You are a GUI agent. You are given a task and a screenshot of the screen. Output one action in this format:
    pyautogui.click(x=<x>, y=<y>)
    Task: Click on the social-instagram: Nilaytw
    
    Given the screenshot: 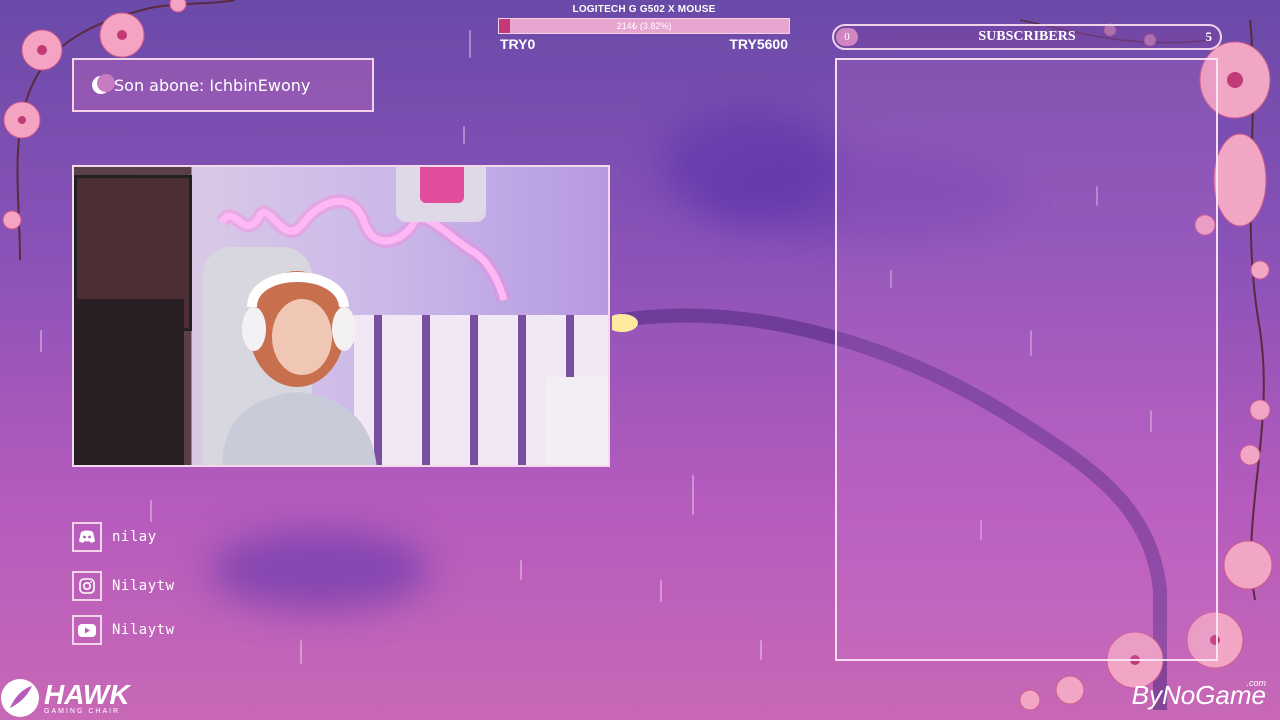 What is the action you would take?
    pyautogui.click(x=123, y=586)
    